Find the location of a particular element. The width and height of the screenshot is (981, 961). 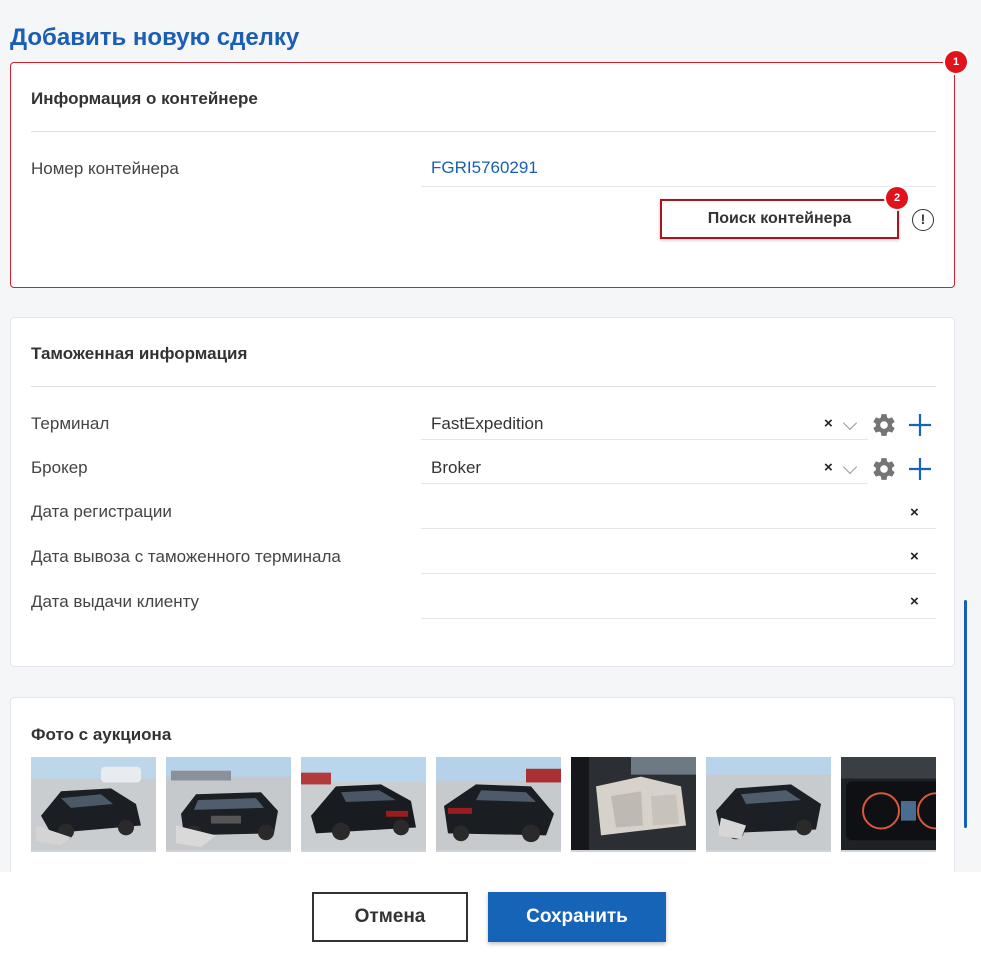

car-photo-front-side is located at coordinates (768, 804).